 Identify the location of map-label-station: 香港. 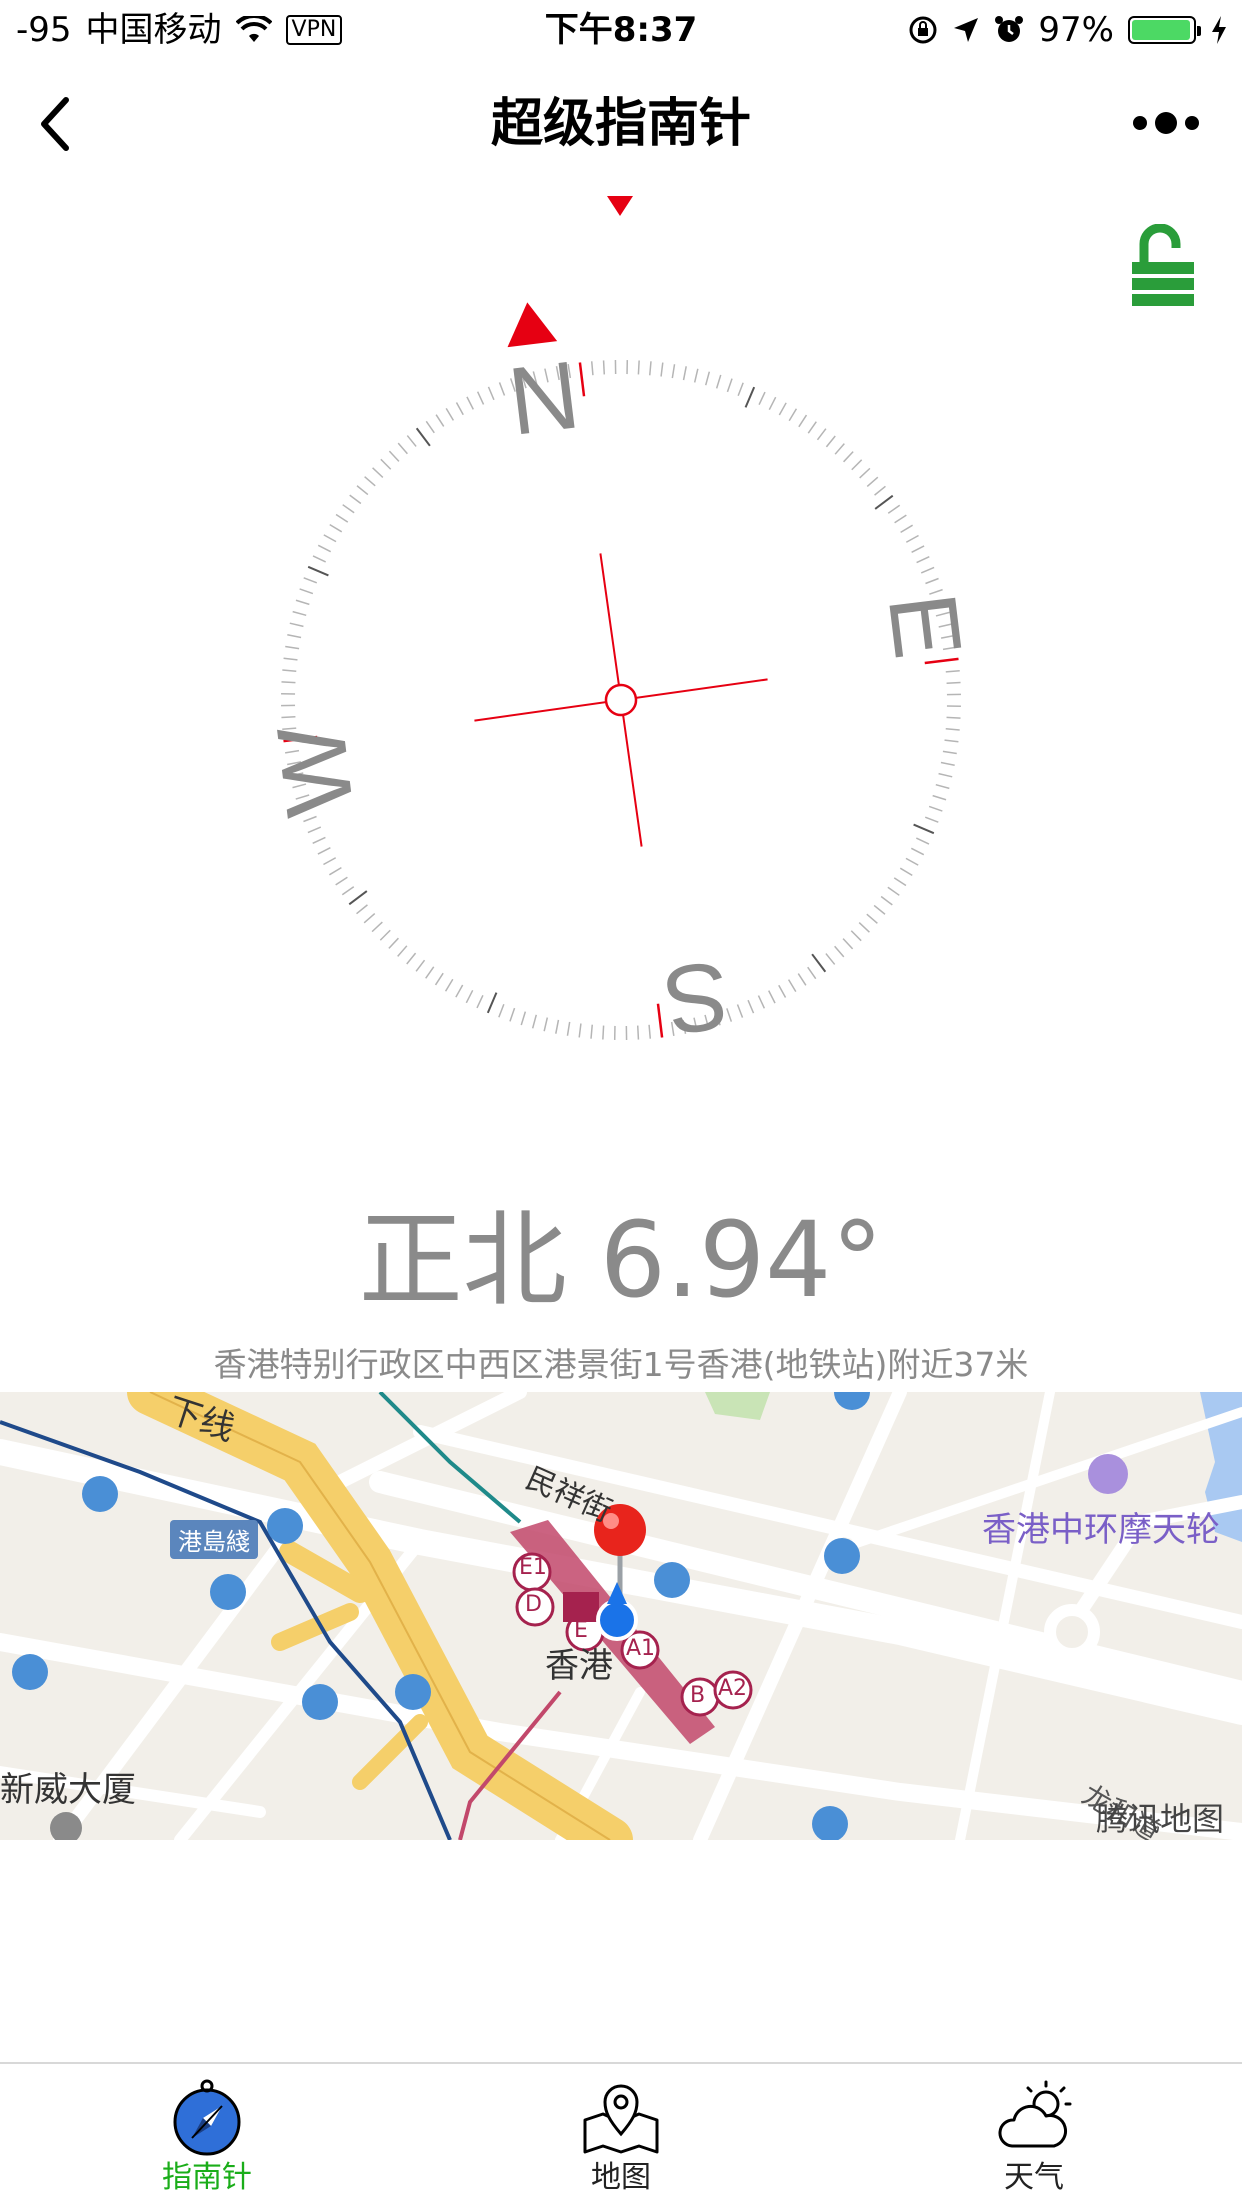
(579, 1666).